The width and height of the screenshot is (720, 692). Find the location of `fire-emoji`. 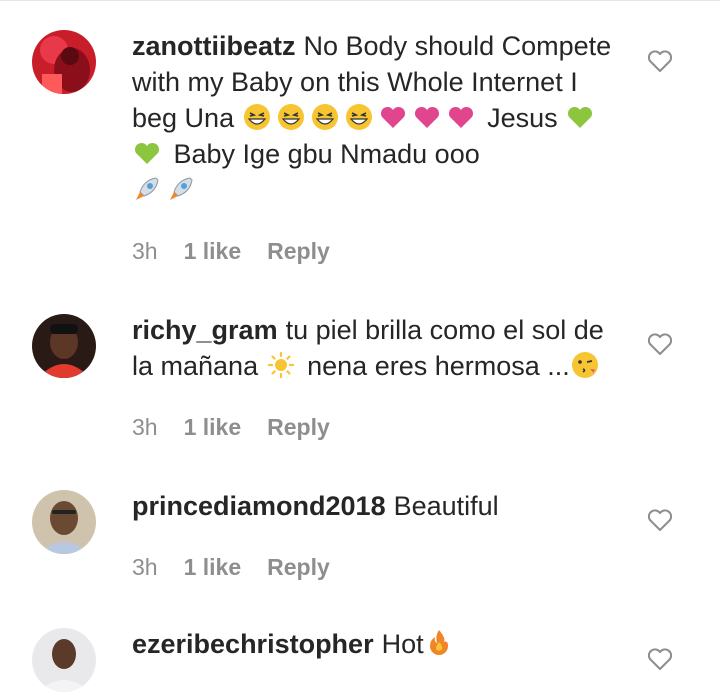

fire-emoji is located at coordinates (441, 644).